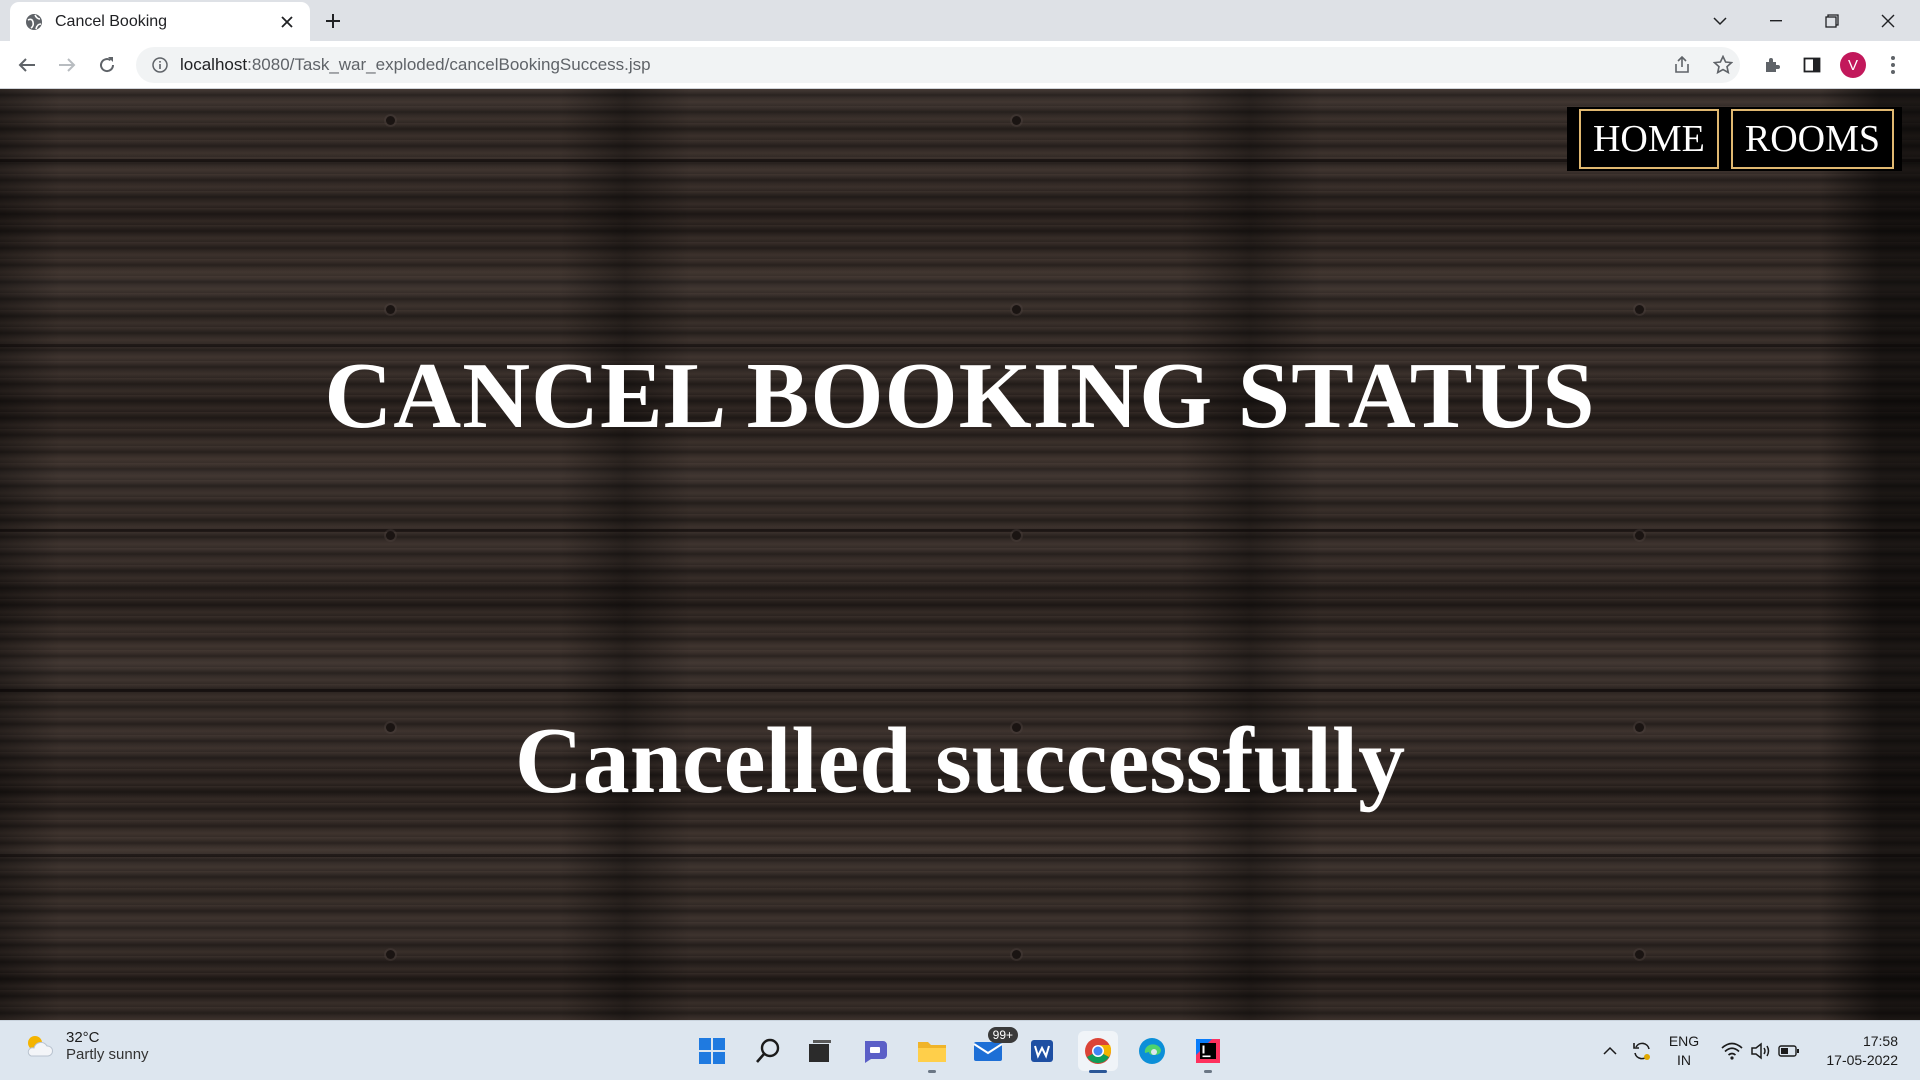 The height and width of the screenshot is (1080, 1920). I want to click on nav-home-link: HOME, so click(1648, 139).